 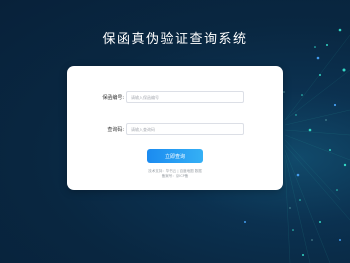 What do you see at coordinates (185, 97) in the screenshot?
I see `guarantee-no-input` at bounding box center [185, 97].